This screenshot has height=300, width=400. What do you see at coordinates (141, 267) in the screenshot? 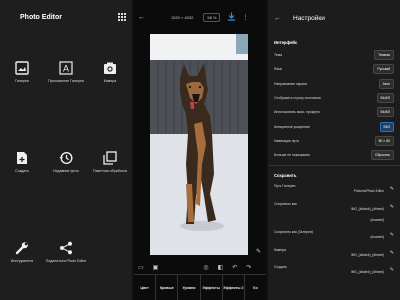
I see `folder-icon: ▭` at bounding box center [141, 267].